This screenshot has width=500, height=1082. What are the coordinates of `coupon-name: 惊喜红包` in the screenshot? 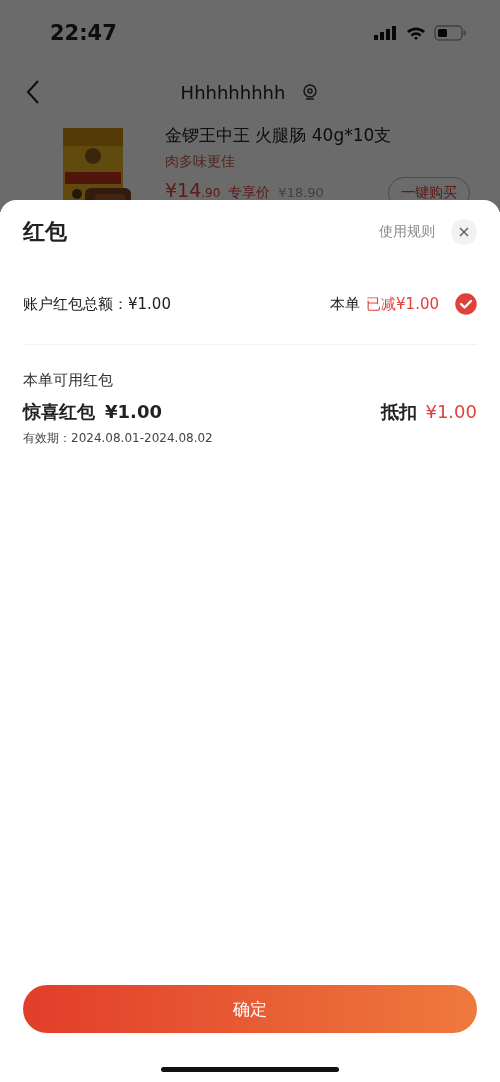 It's located at (59, 412).